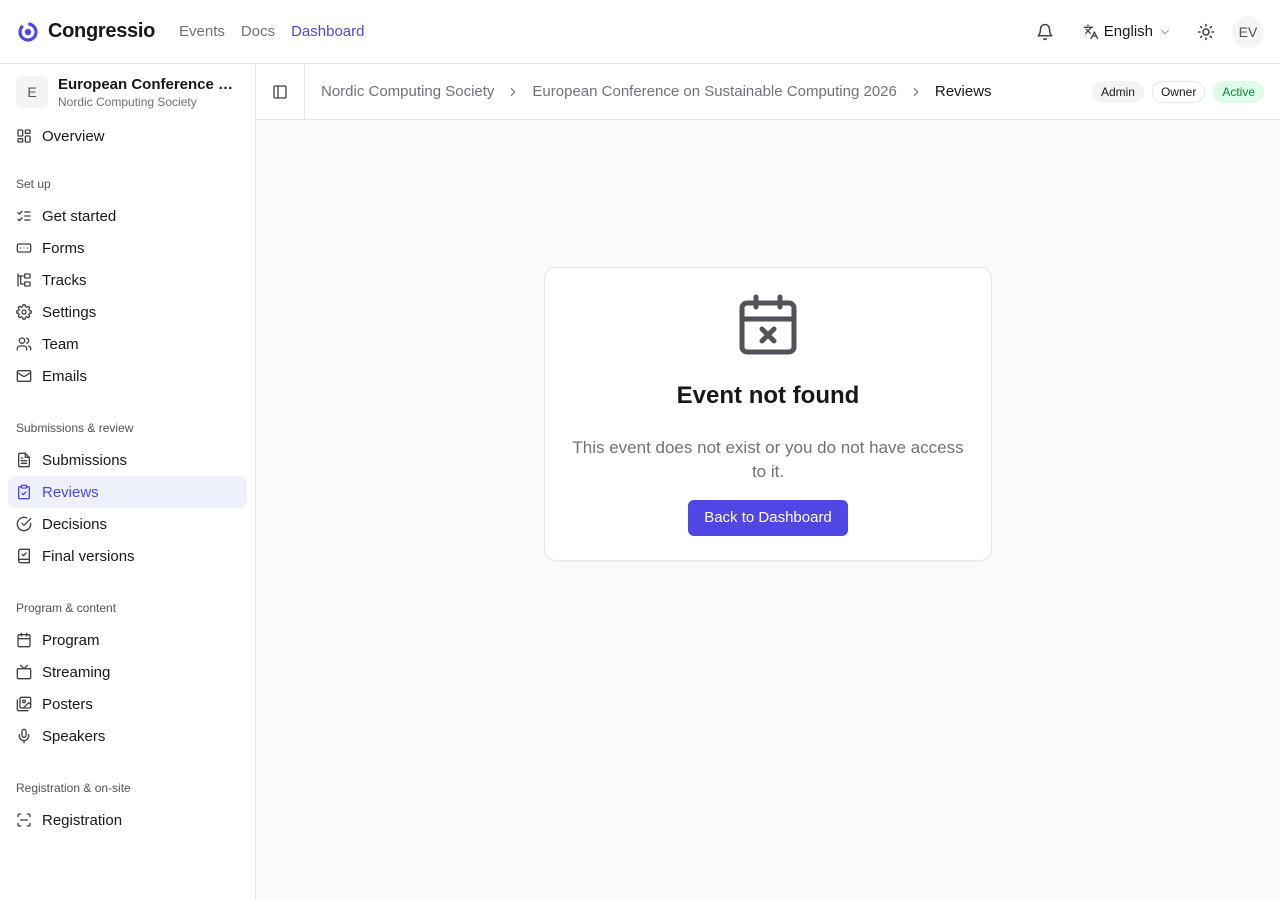 This screenshot has height=900, width=1280. I want to click on breadcrumb-current: Reviews, so click(963, 91).